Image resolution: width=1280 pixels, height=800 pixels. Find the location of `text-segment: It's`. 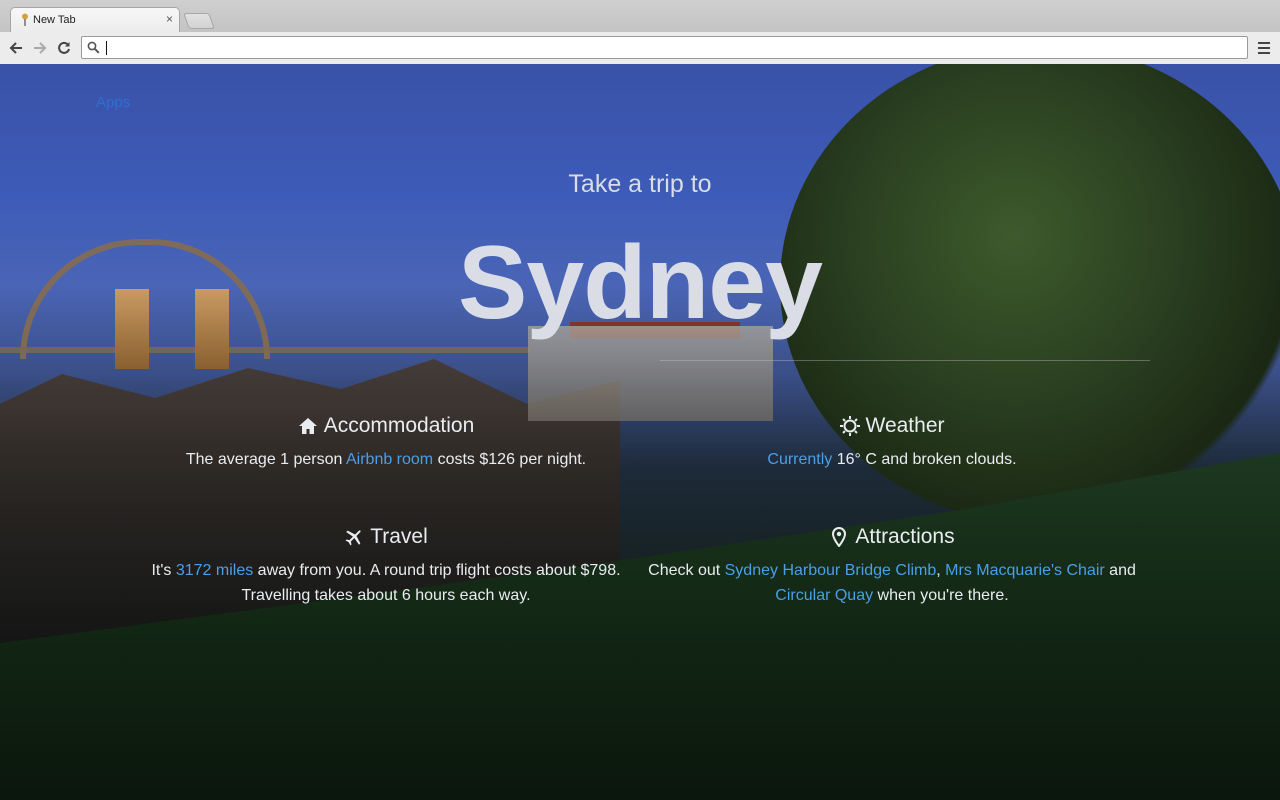

text-segment: It's is located at coordinates (163, 570).